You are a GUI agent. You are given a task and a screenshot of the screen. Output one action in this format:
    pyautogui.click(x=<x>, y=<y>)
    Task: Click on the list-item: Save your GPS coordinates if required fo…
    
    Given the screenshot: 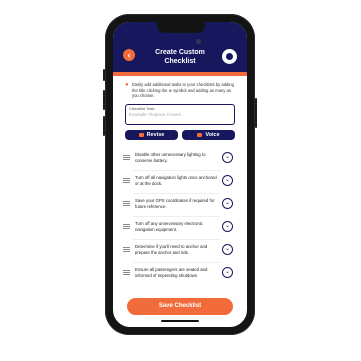 What is the action you would take?
    pyautogui.click(x=181, y=205)
    